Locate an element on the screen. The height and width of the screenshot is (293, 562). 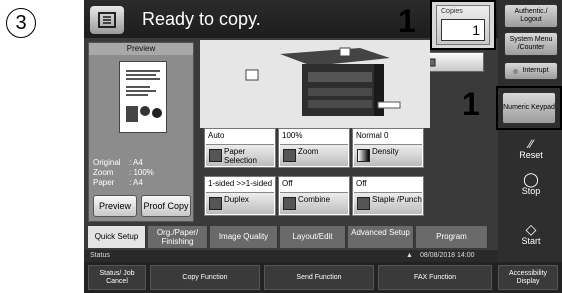
send-function-button: Send Function is located at coordinates (319, 277).